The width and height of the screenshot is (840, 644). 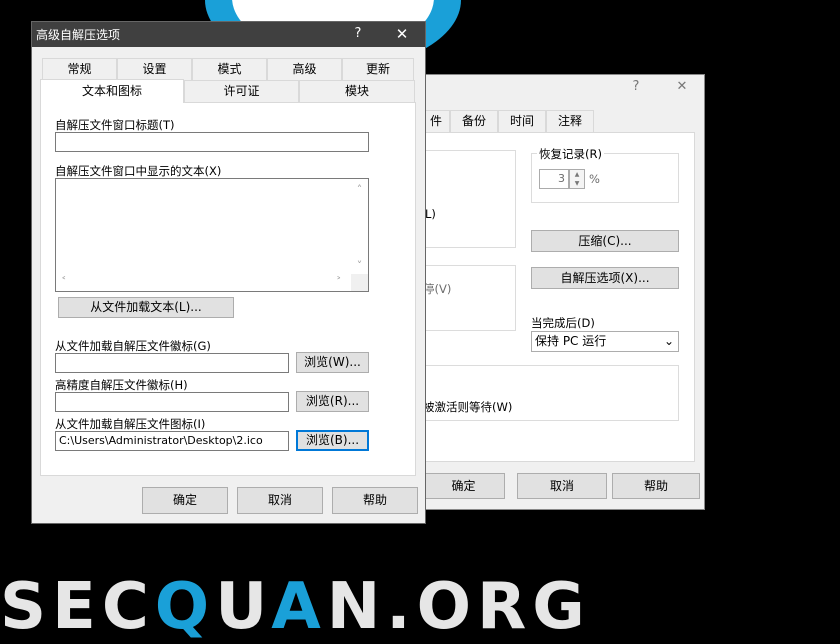 I want to click on partial-label-pause: 停(V), so click(x=437, y=289).